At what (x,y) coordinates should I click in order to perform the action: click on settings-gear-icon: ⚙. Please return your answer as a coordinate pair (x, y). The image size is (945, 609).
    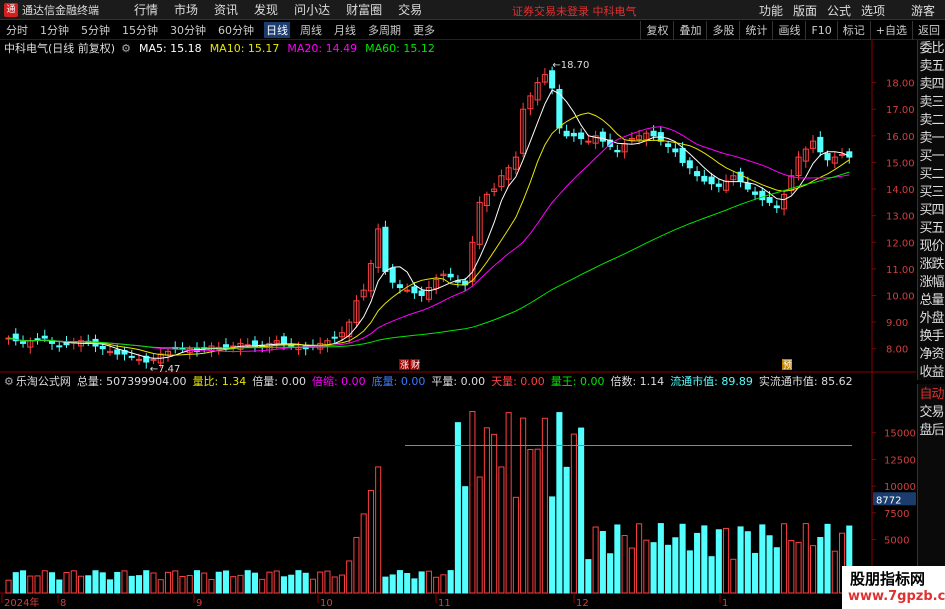
    Looking at the image, I should click on (126, 48).